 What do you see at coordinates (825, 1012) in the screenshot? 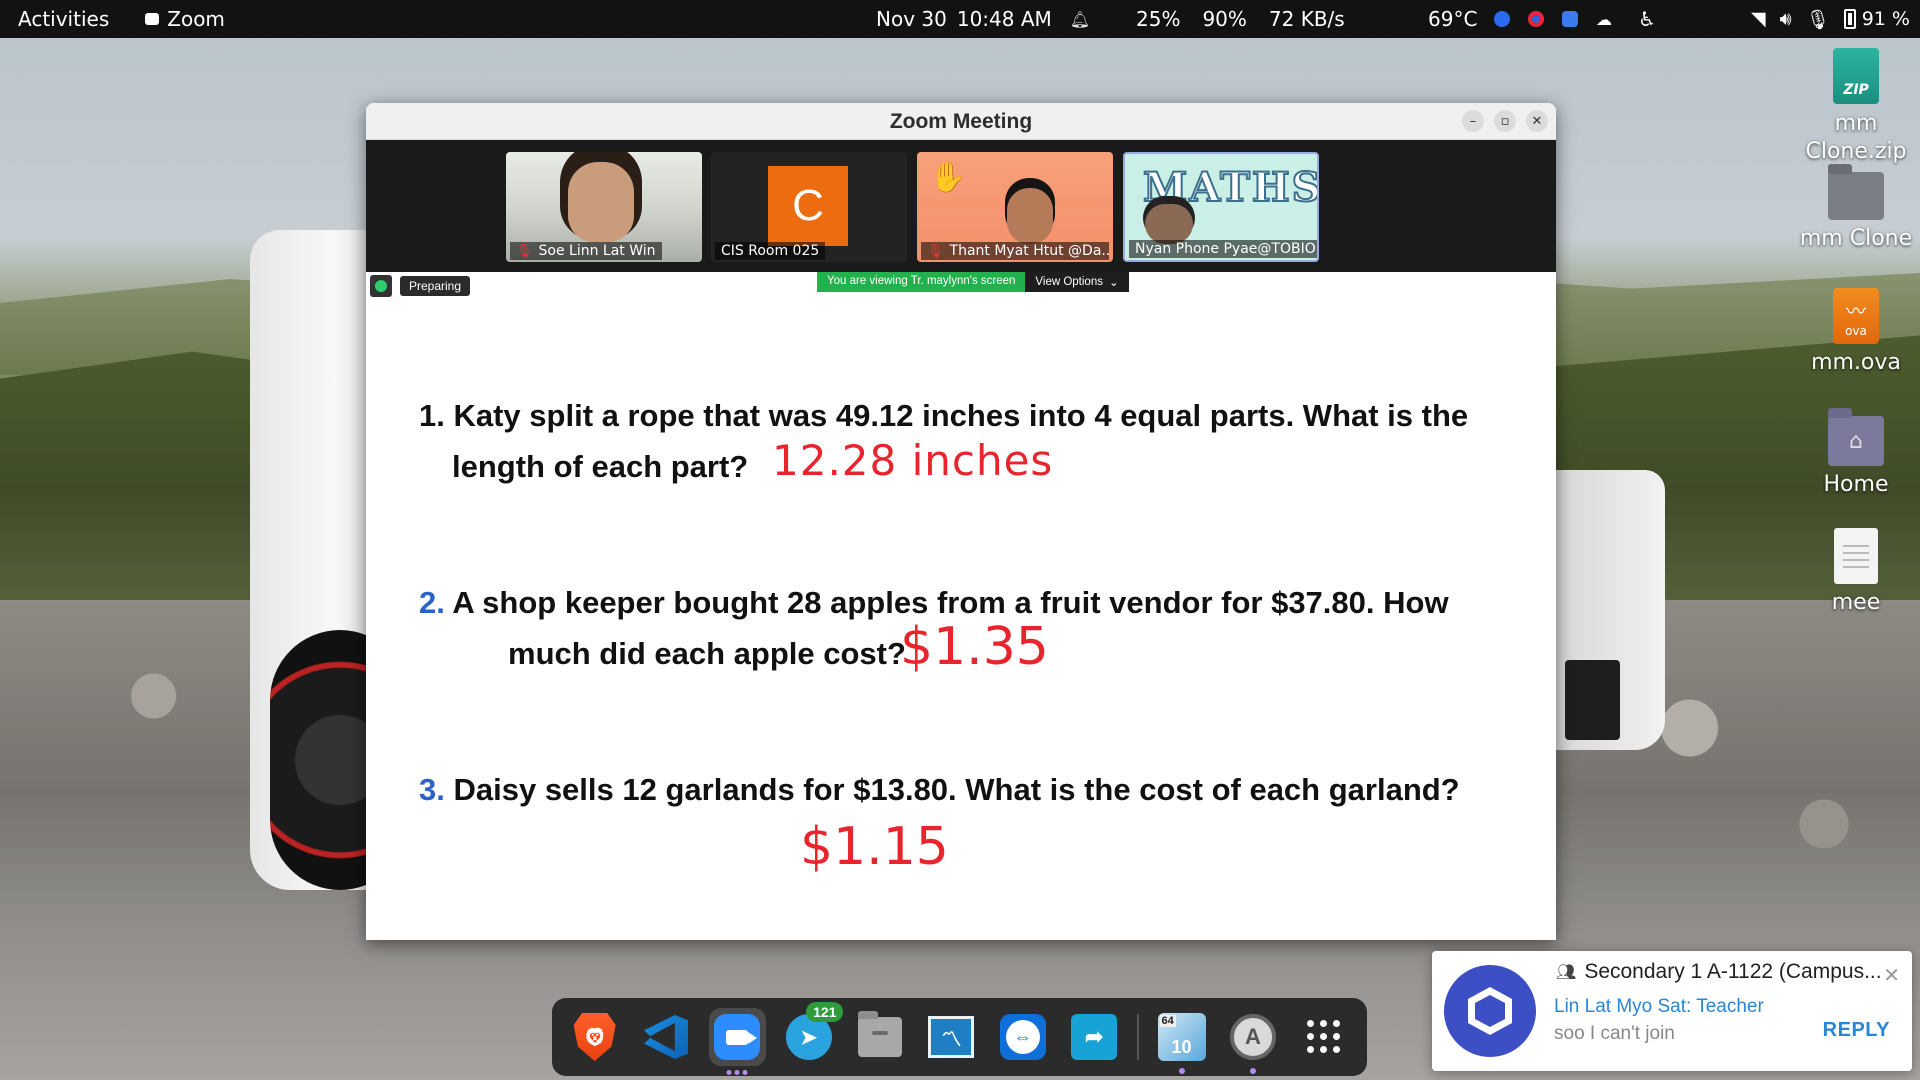
I see `unread-badge: 121` at bounding box center [825, 1012].